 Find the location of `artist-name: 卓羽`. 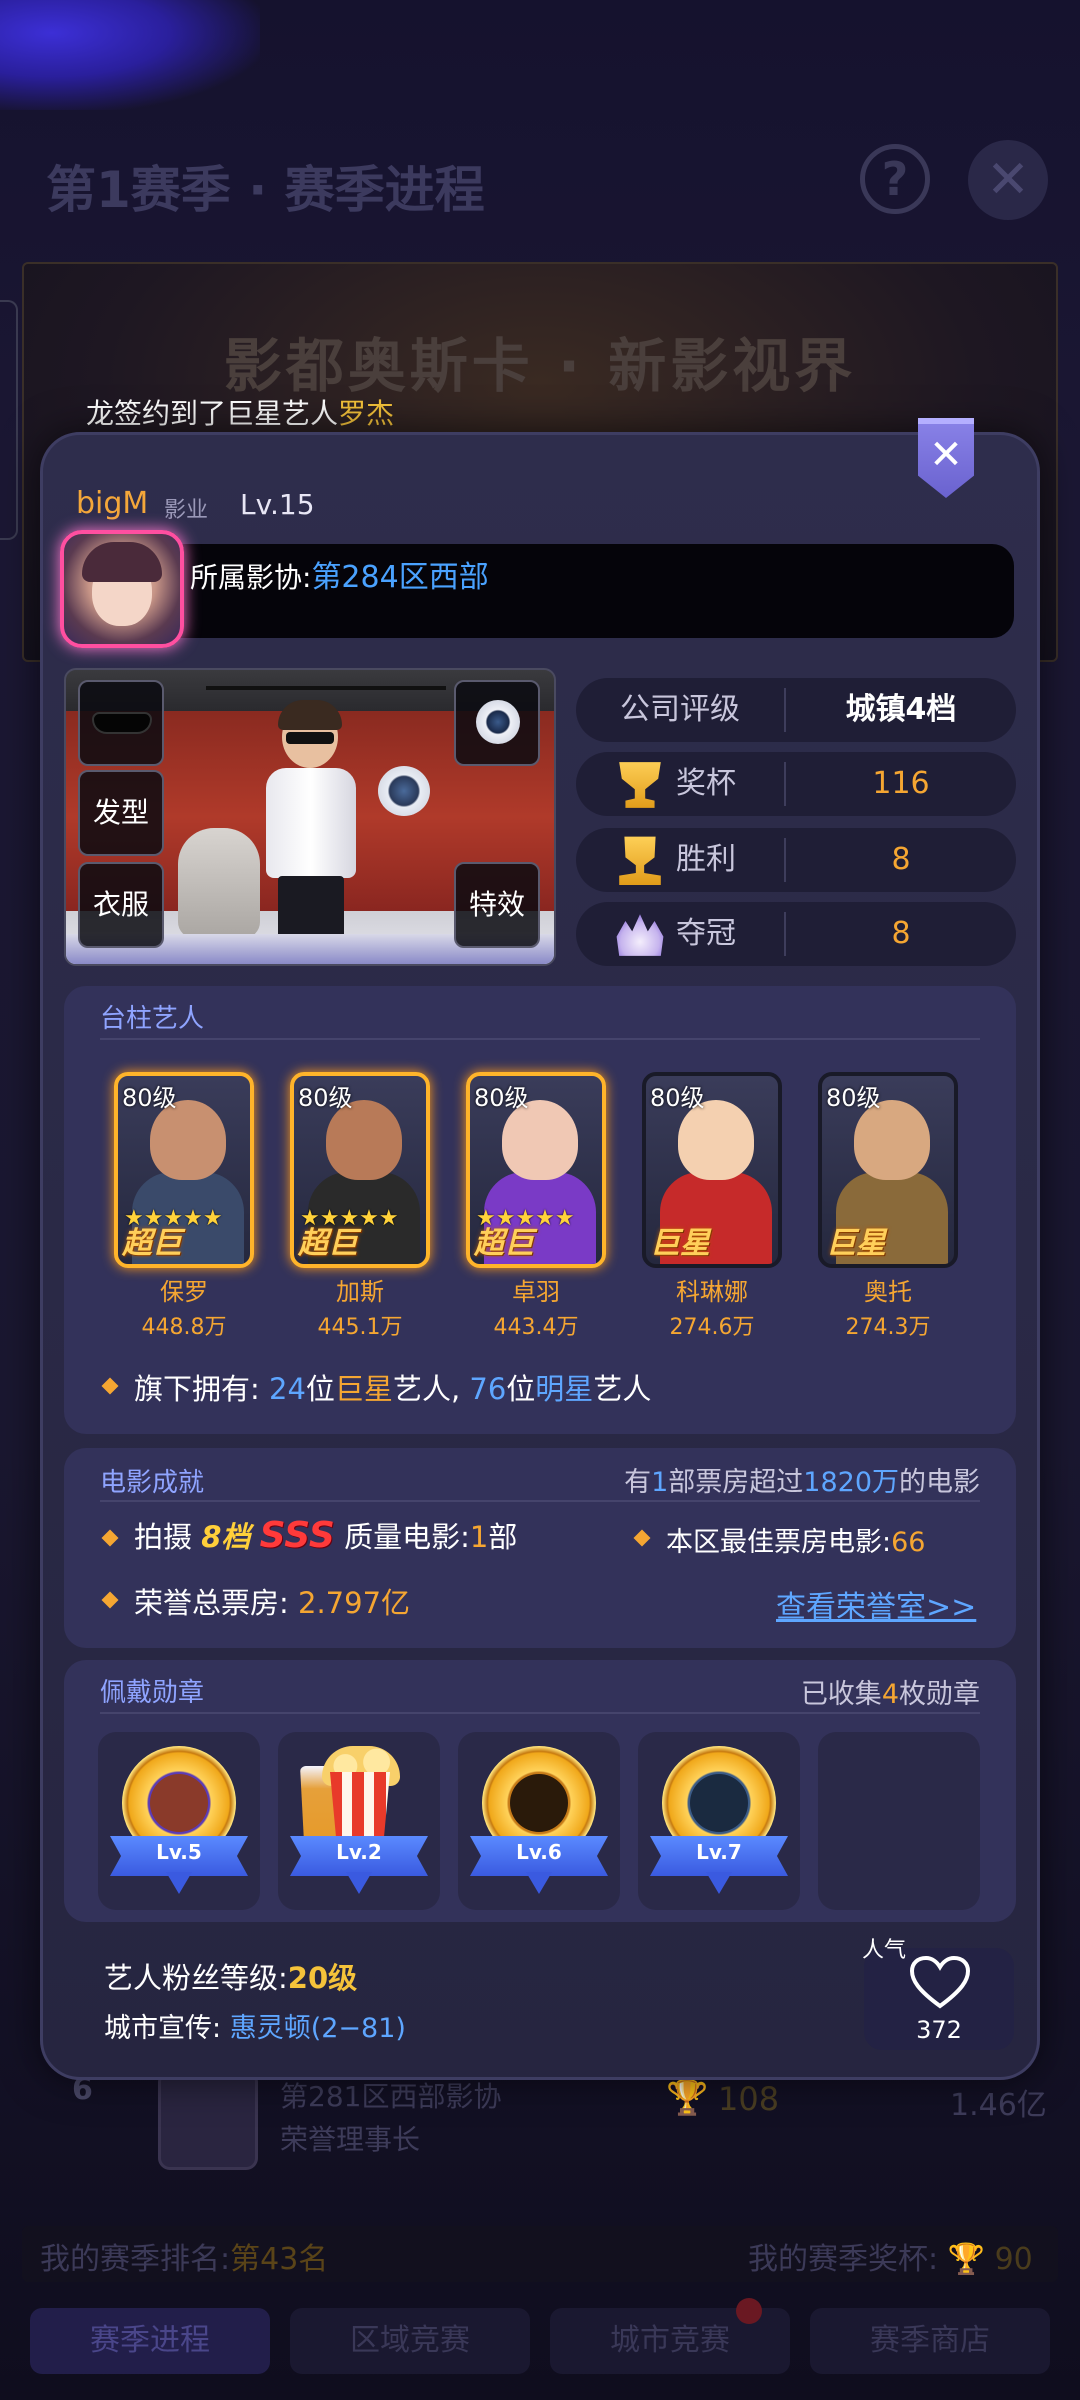

artist-name: 卓羽 is located at coordinates (536, 1292).